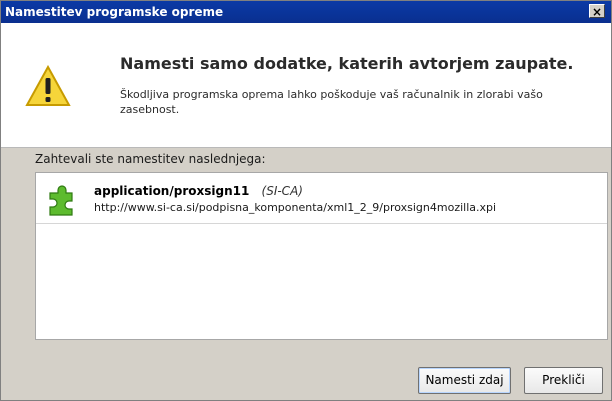 Image resolution: width=612 pixels, height=401 pixels. What do you see at coordinates (282, 191) in the screenshot?
I see `addon-author: (SI-CA)` at bounding box center [282, 191].